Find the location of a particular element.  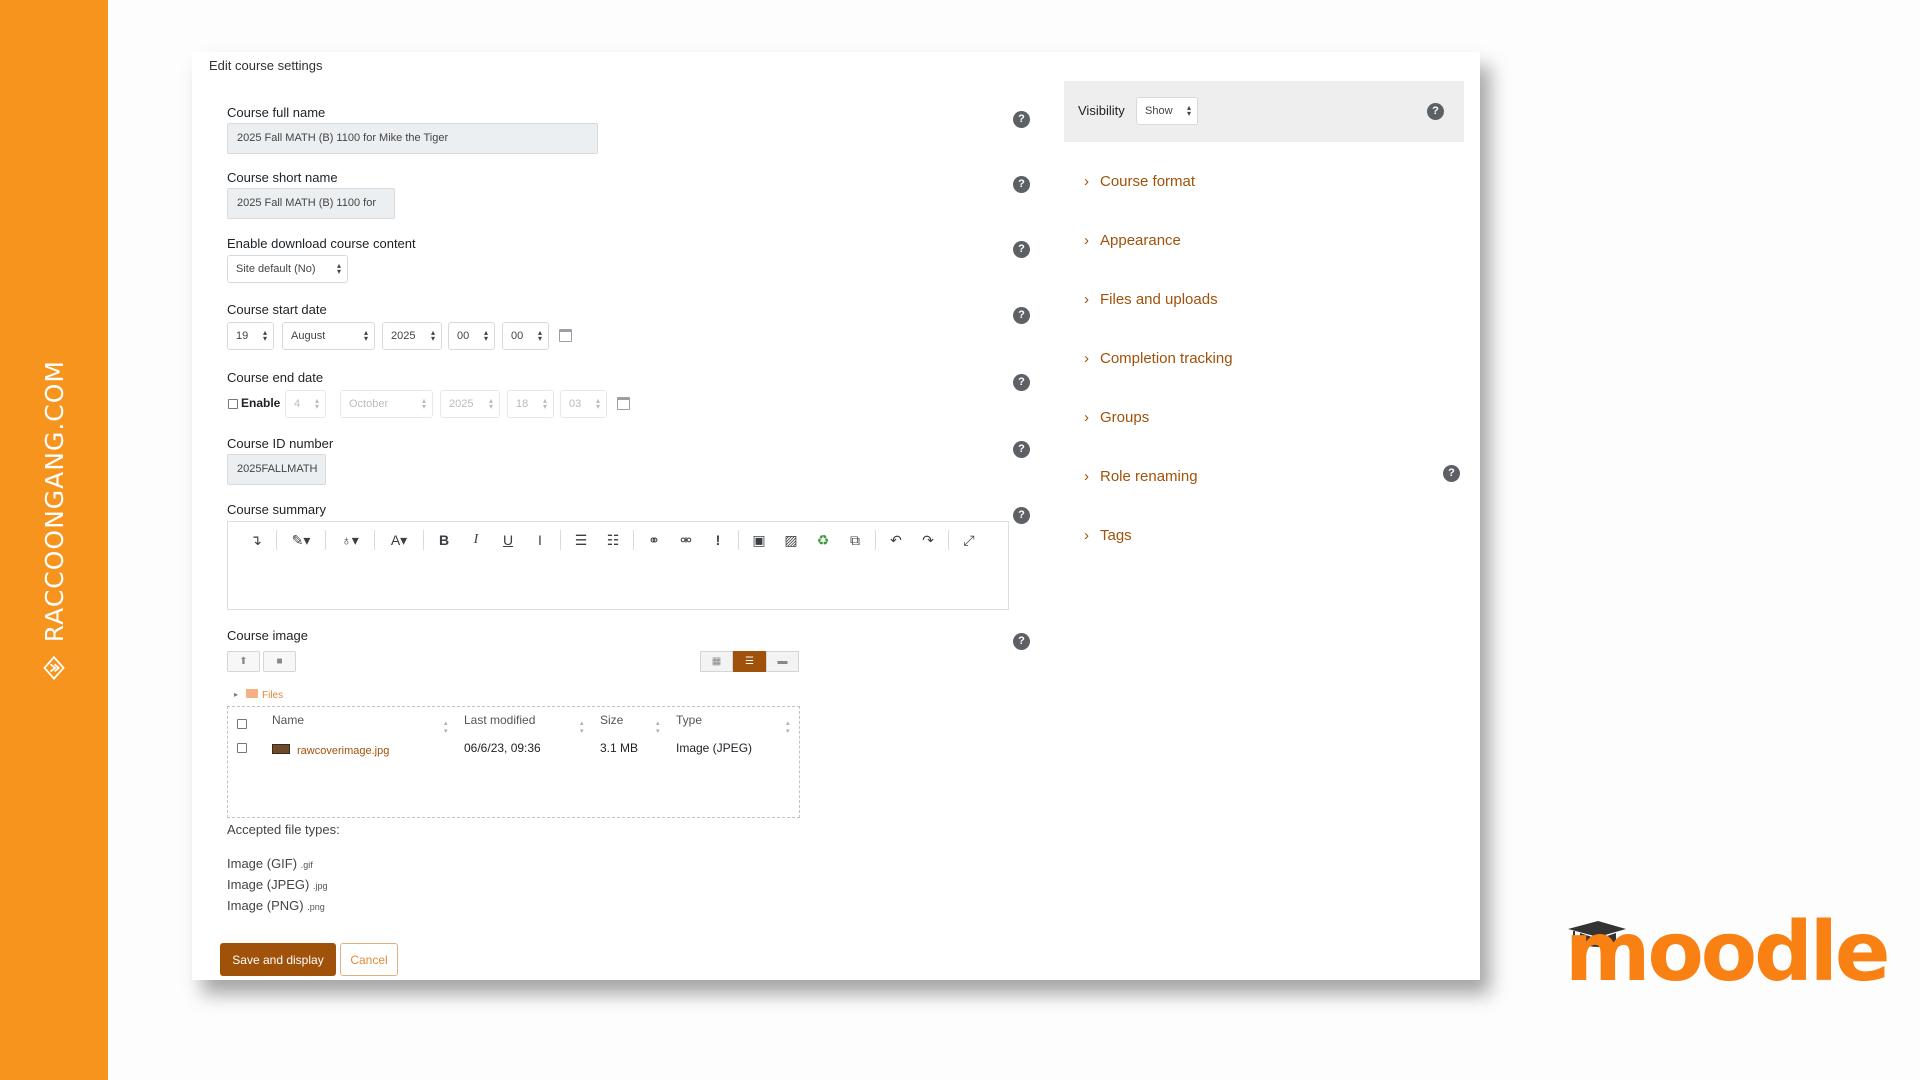

start-day-value: 19 is located at coordinates (242, 336).